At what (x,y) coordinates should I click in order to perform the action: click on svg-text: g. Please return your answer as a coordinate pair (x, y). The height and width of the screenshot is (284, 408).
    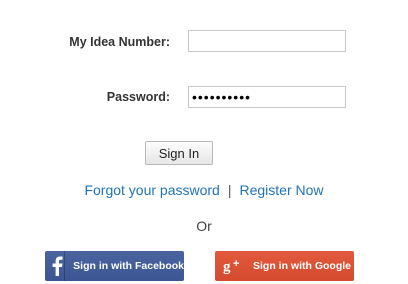
    Looking at the image, I should click on (227, 266).